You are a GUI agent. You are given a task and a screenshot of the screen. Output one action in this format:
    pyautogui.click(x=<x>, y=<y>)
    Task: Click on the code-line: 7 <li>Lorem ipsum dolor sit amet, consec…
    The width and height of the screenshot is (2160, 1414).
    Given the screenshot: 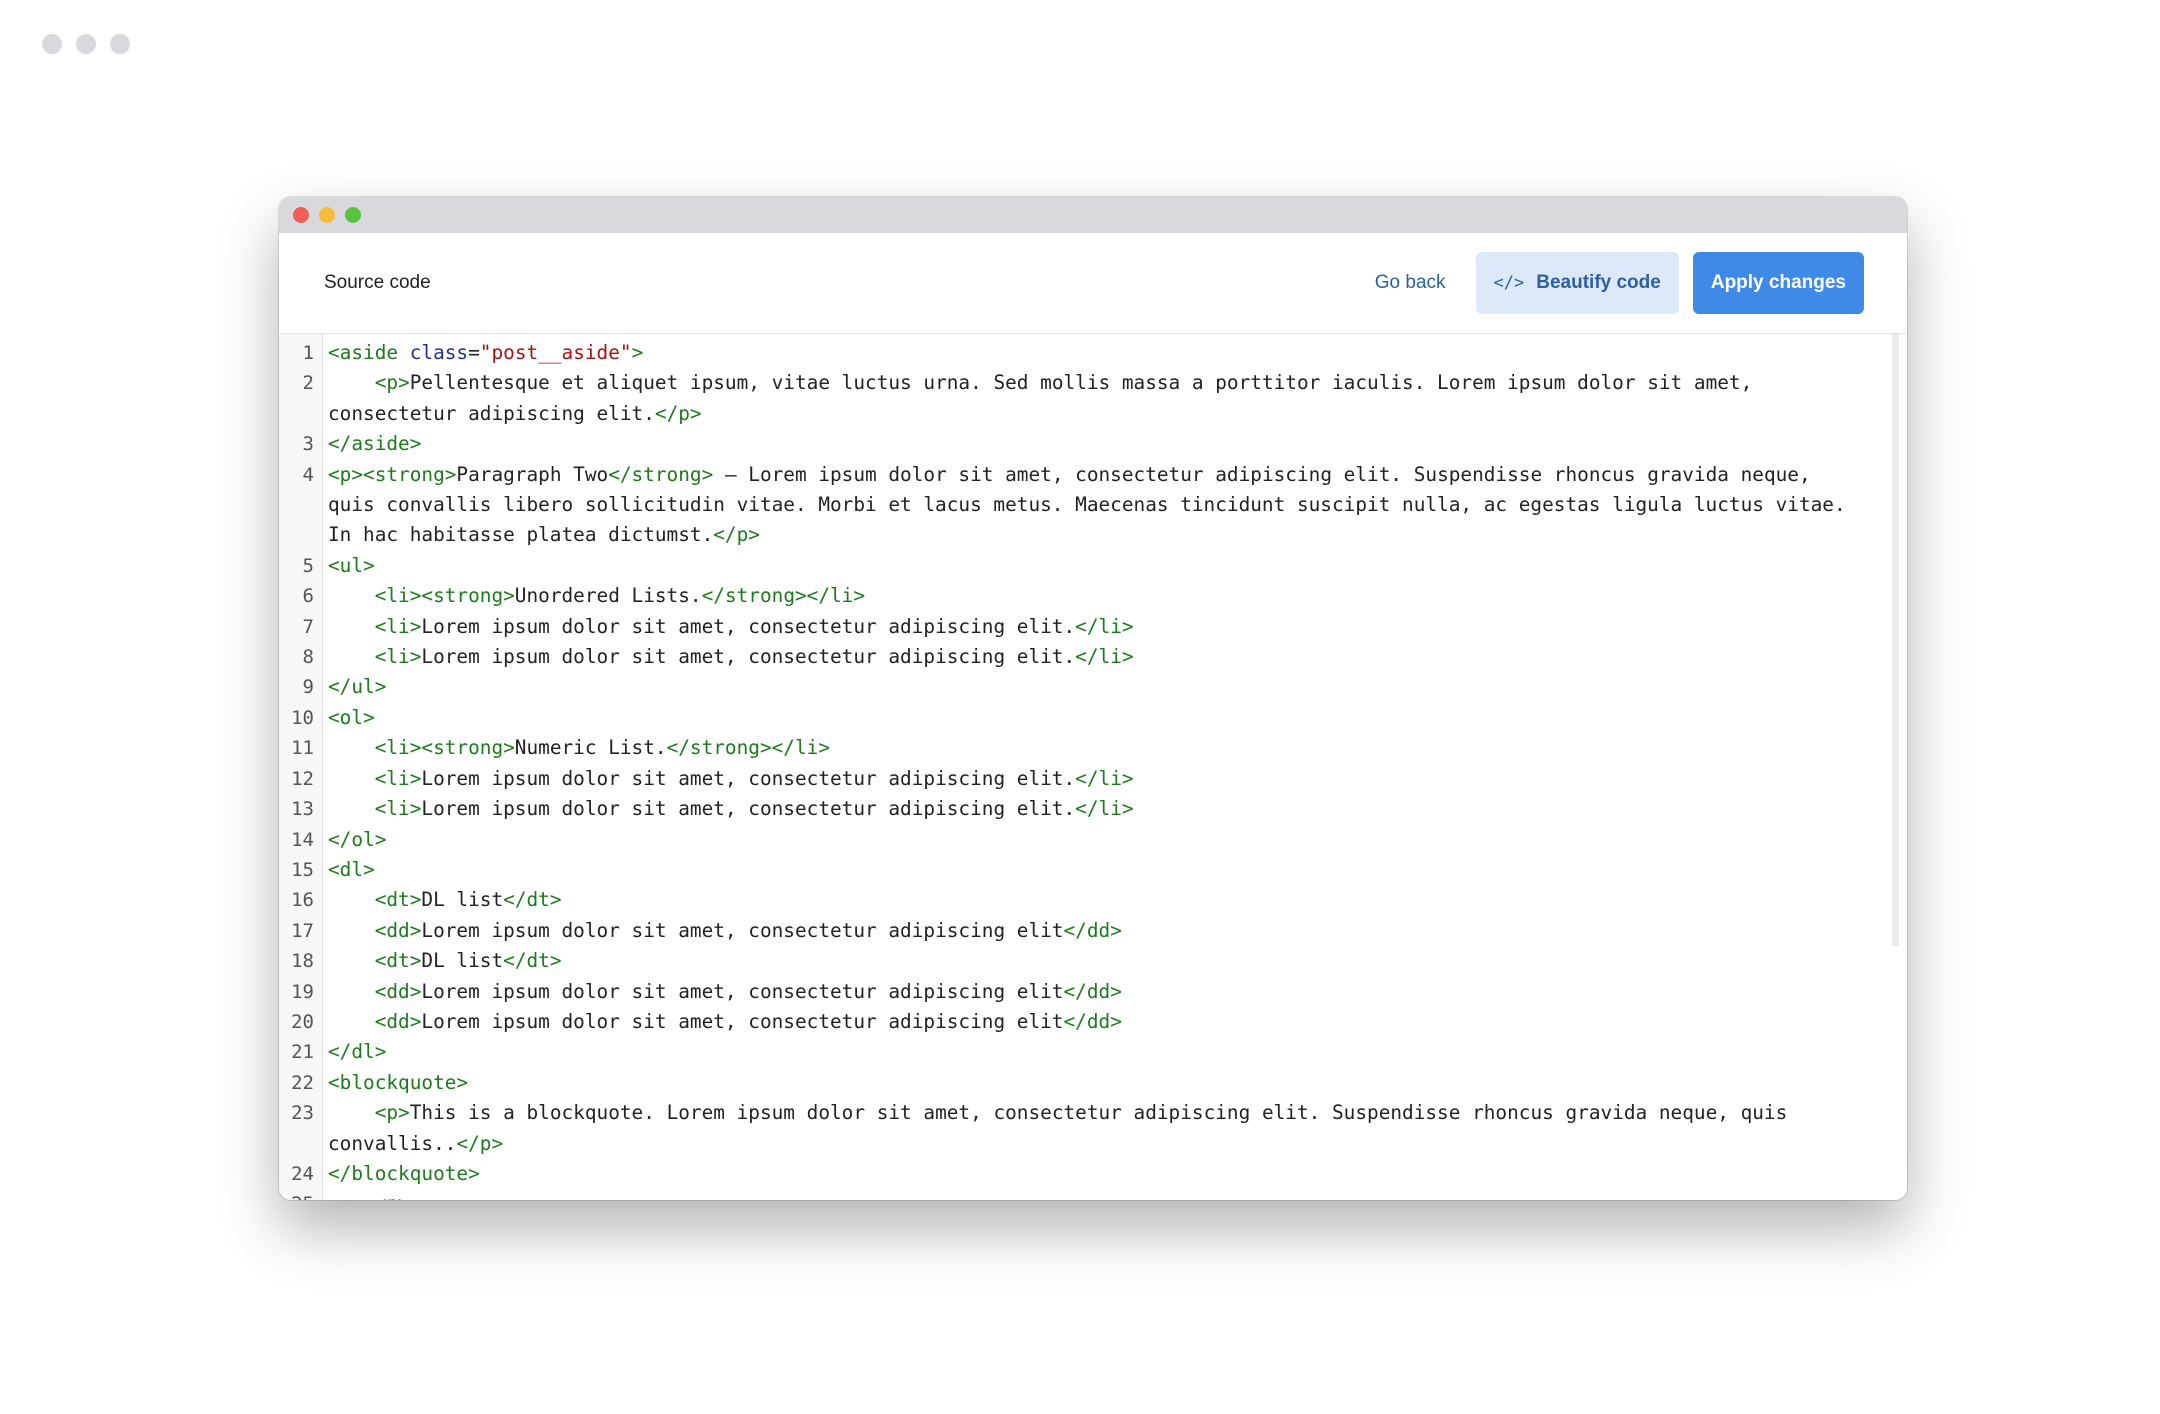 What is the action you would take?
    pyautogui.click(x=1073, y=627)
    